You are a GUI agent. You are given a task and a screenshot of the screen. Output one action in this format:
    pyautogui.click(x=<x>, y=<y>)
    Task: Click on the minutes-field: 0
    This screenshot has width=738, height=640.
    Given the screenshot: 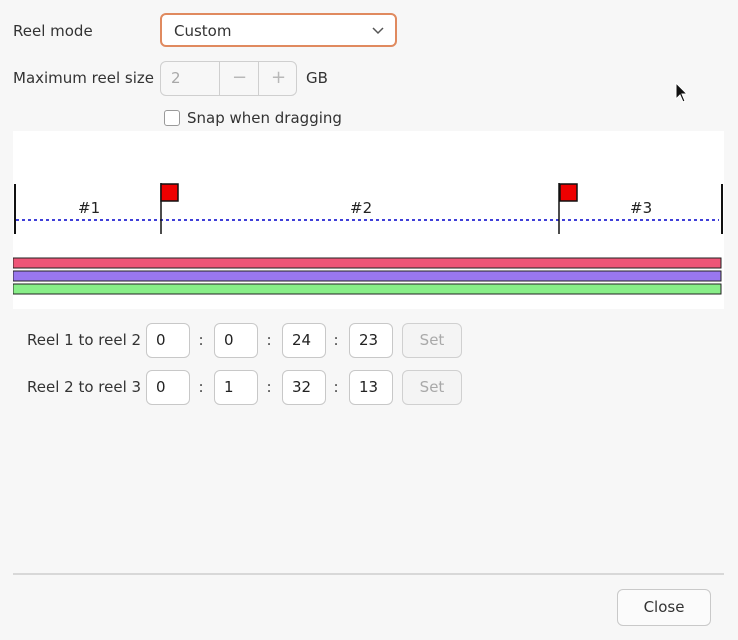 What is the action you would take?
    pyautogui.click(x=236, y=340)
    